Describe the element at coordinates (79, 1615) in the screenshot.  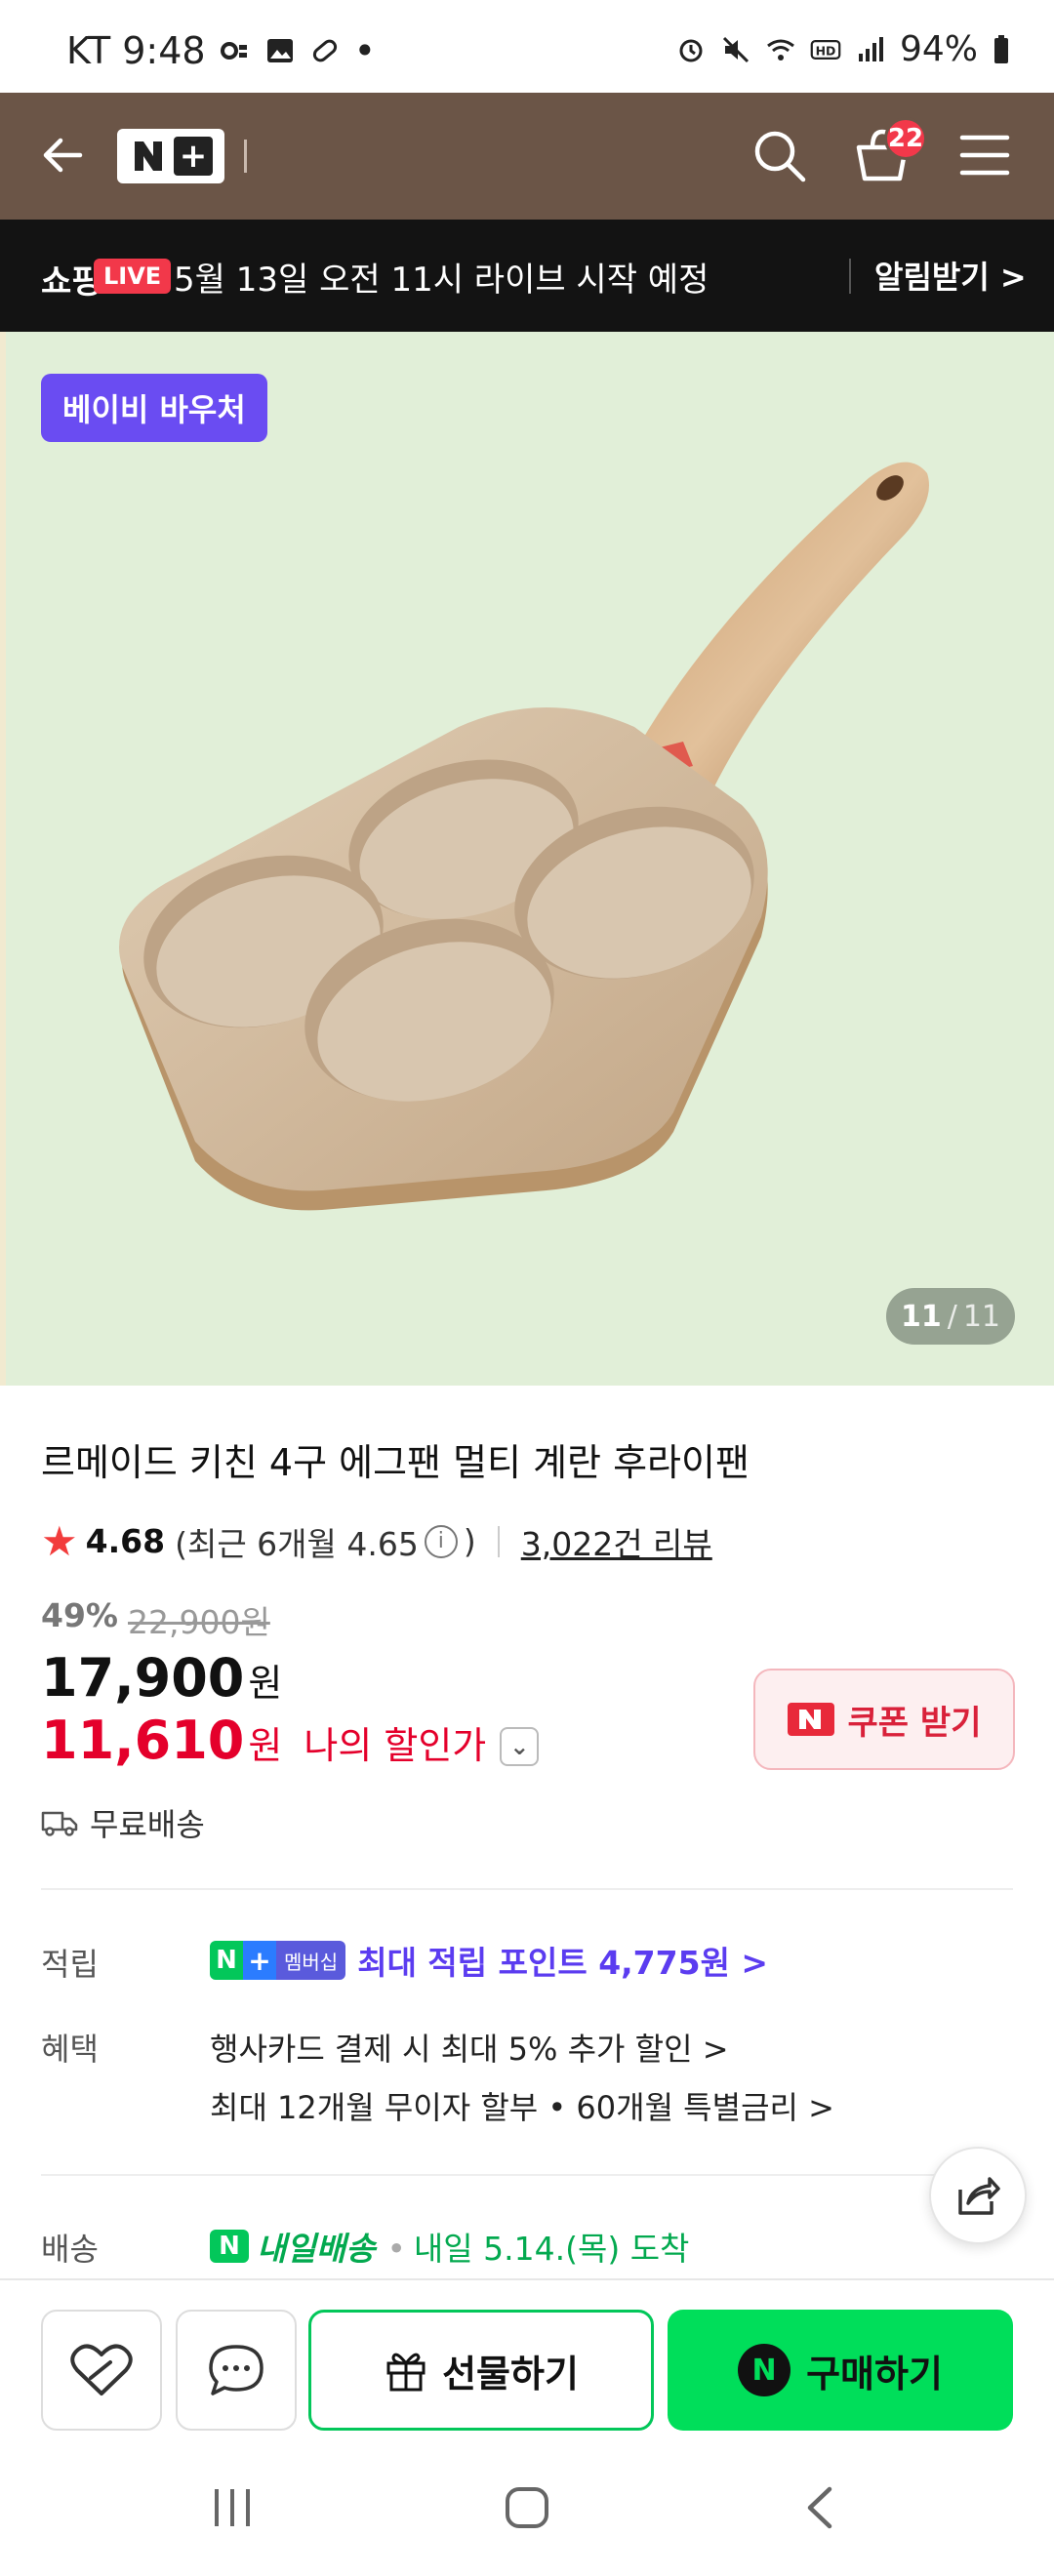
I see `discount-percent: 49%` at that location.